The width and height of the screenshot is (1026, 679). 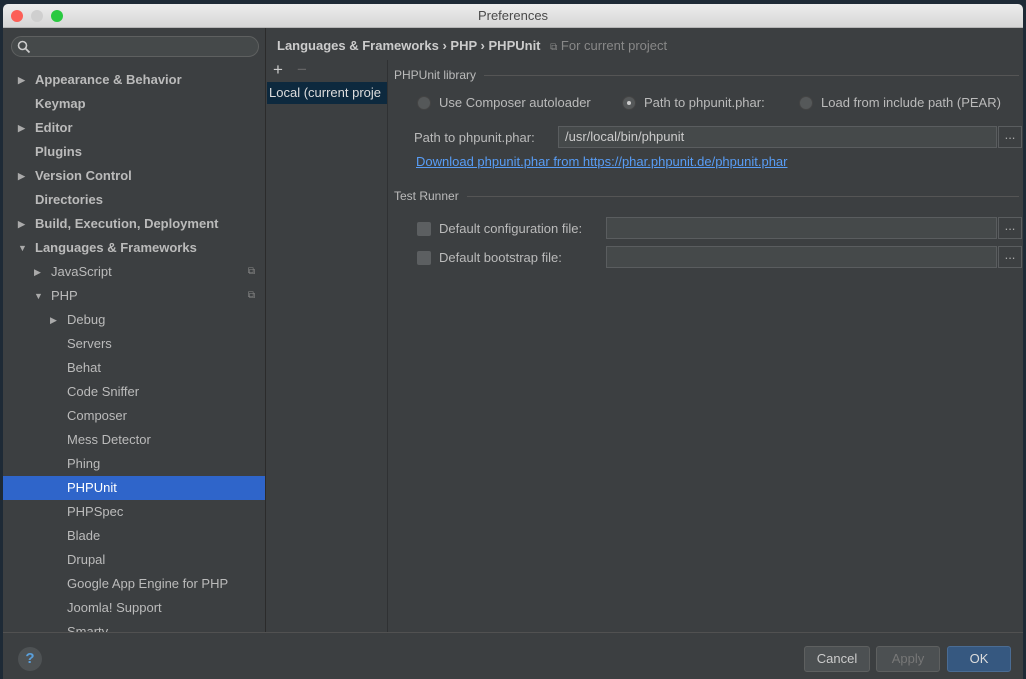 What do you see at coordinates (302, 70) in the screenshot?
I see `remove-icon: −` at bounding box center [302, 70].